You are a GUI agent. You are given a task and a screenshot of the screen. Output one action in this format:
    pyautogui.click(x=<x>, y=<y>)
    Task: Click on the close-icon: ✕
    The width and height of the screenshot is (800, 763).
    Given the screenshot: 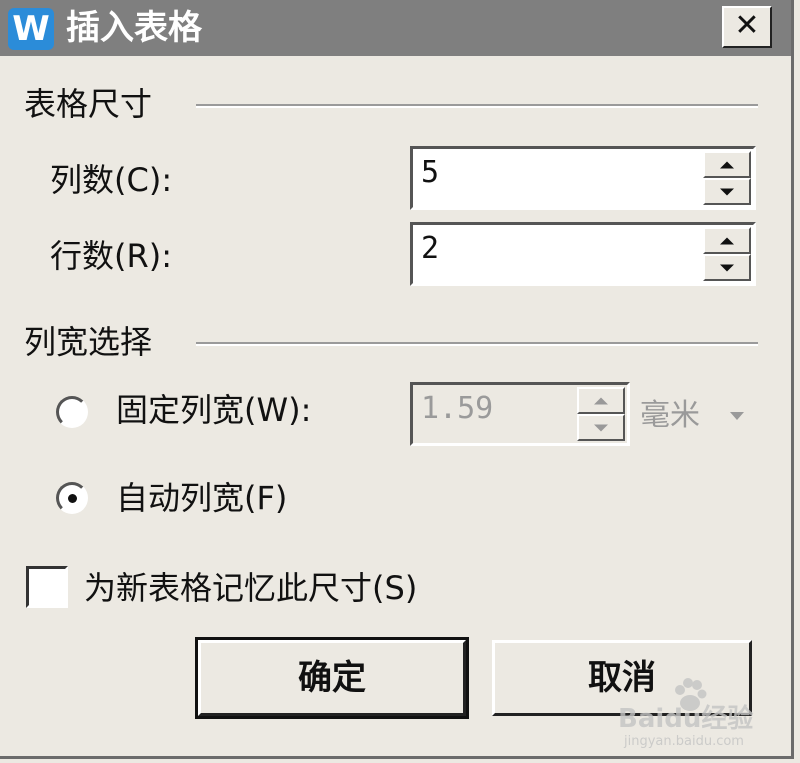 What is the action you would take?
    pyautogui.click(x=747, y=25)
    